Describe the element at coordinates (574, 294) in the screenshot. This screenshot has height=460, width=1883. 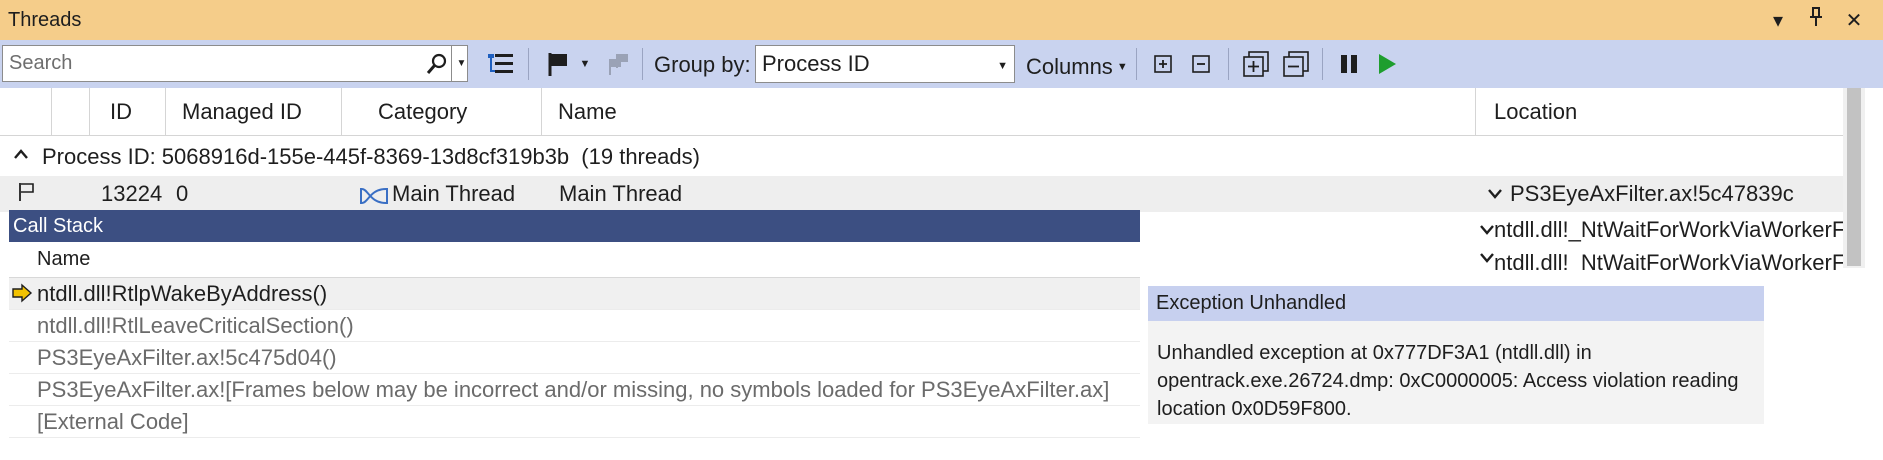
I see `stack-frame-row: ntdll.dll!RtlpWakeByAddress()` at that location.